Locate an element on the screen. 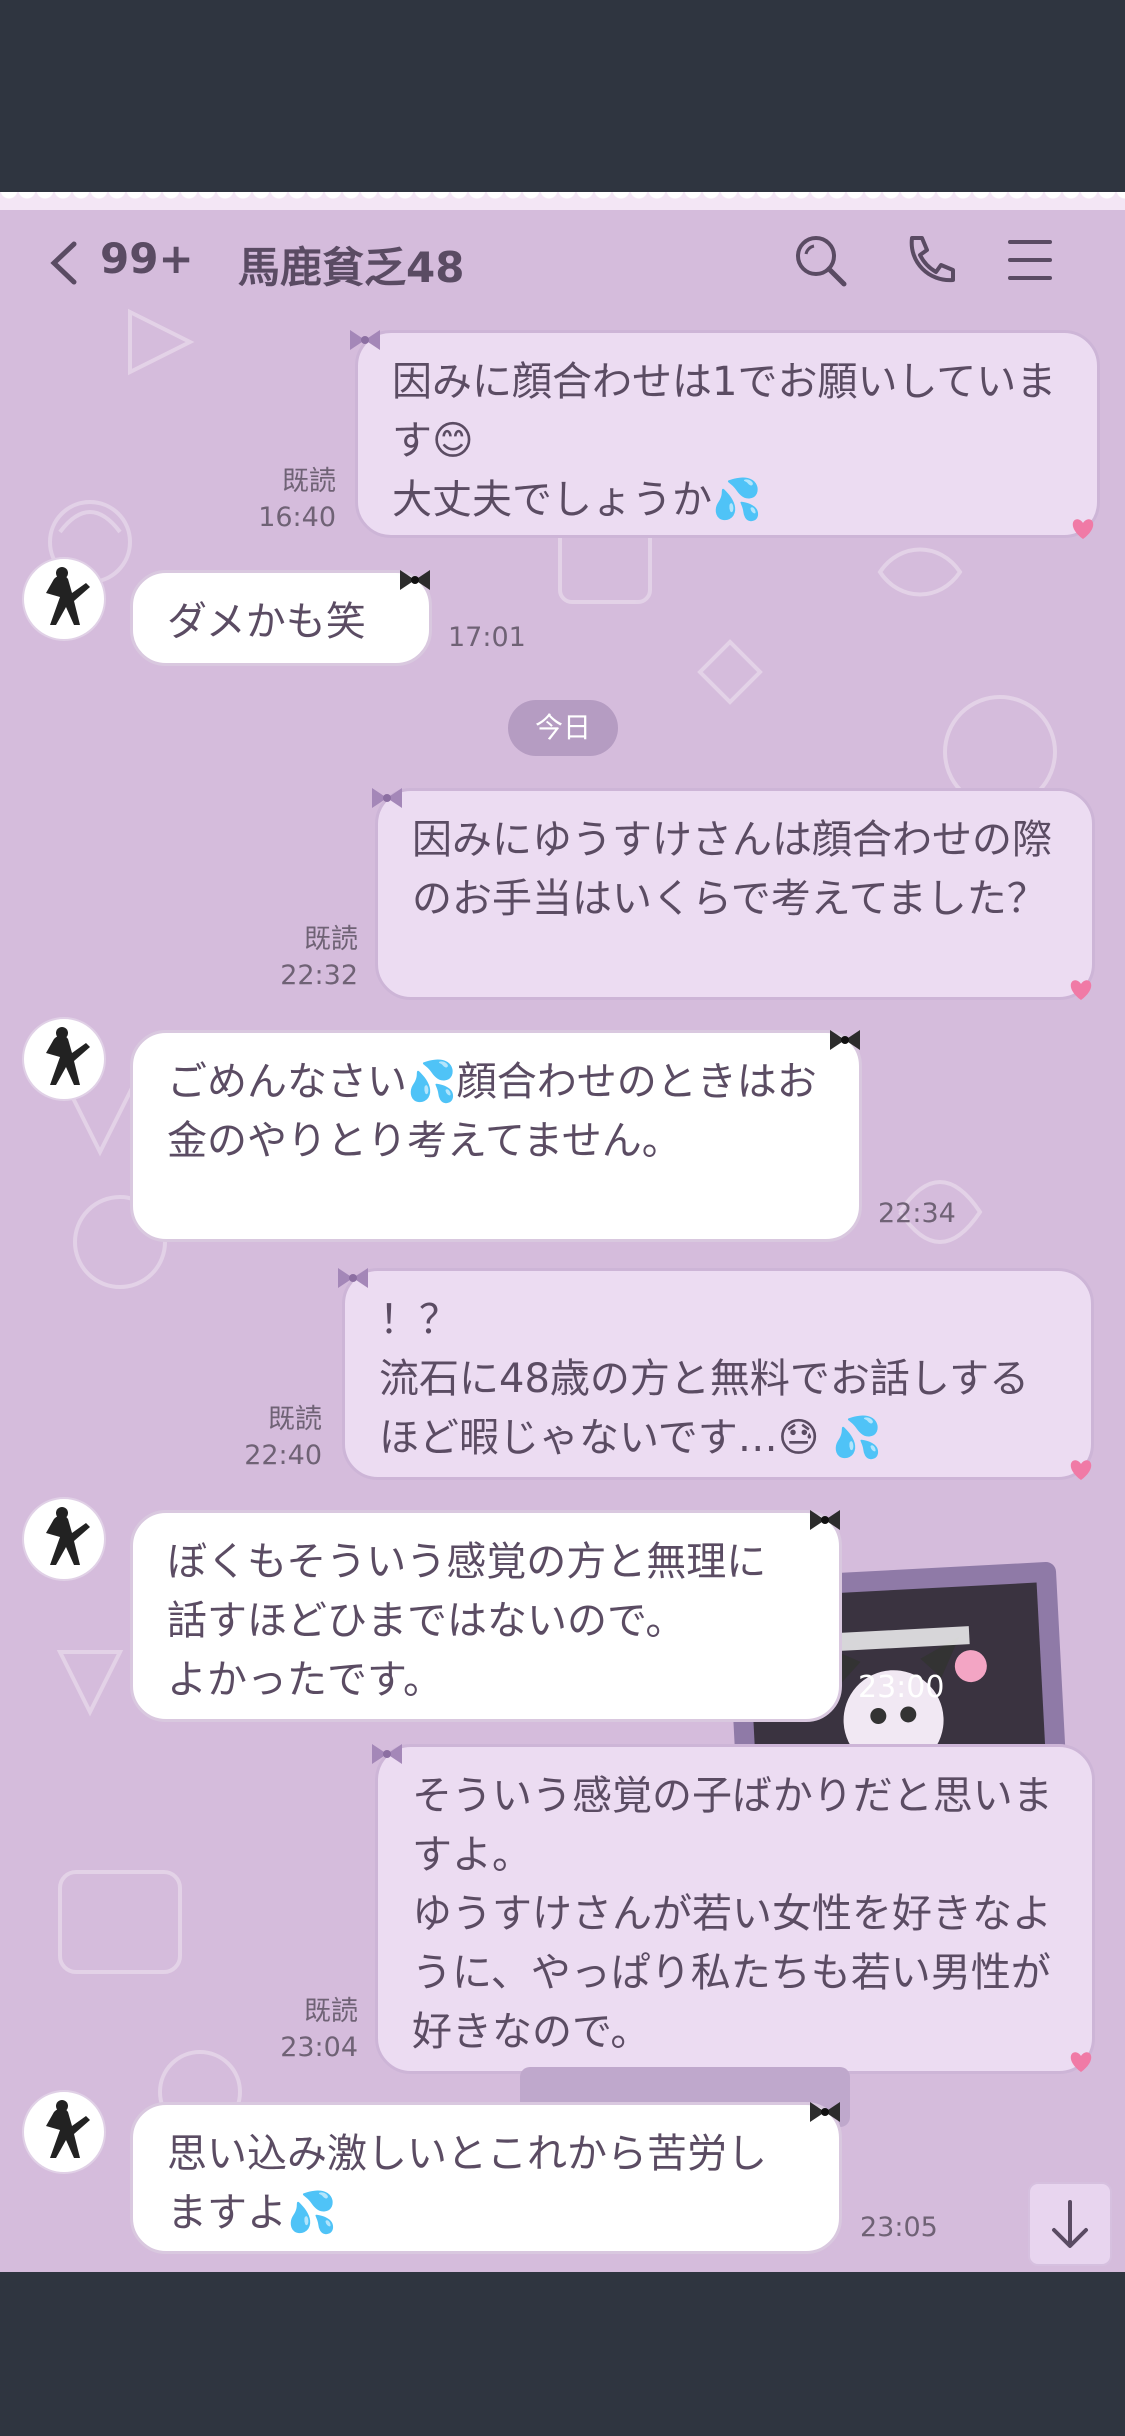 The image size is (1125, 2436). message-time: 22:40 is located at coordinates (283, 1455).